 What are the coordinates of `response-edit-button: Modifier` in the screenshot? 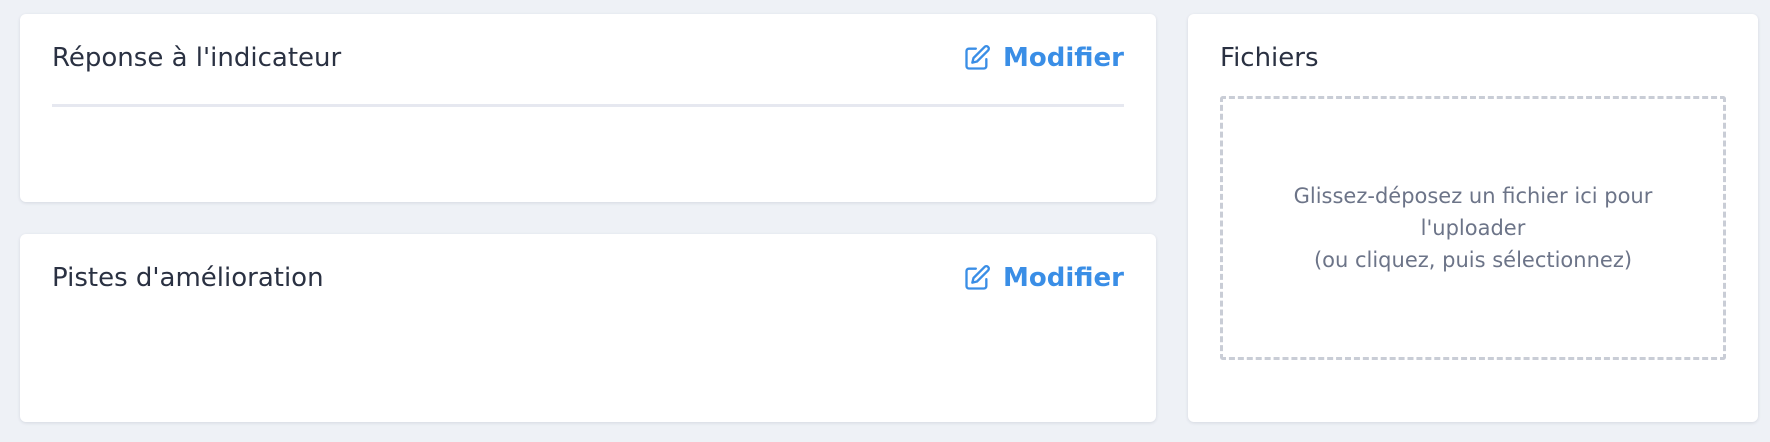 It's located at (1043, 58).